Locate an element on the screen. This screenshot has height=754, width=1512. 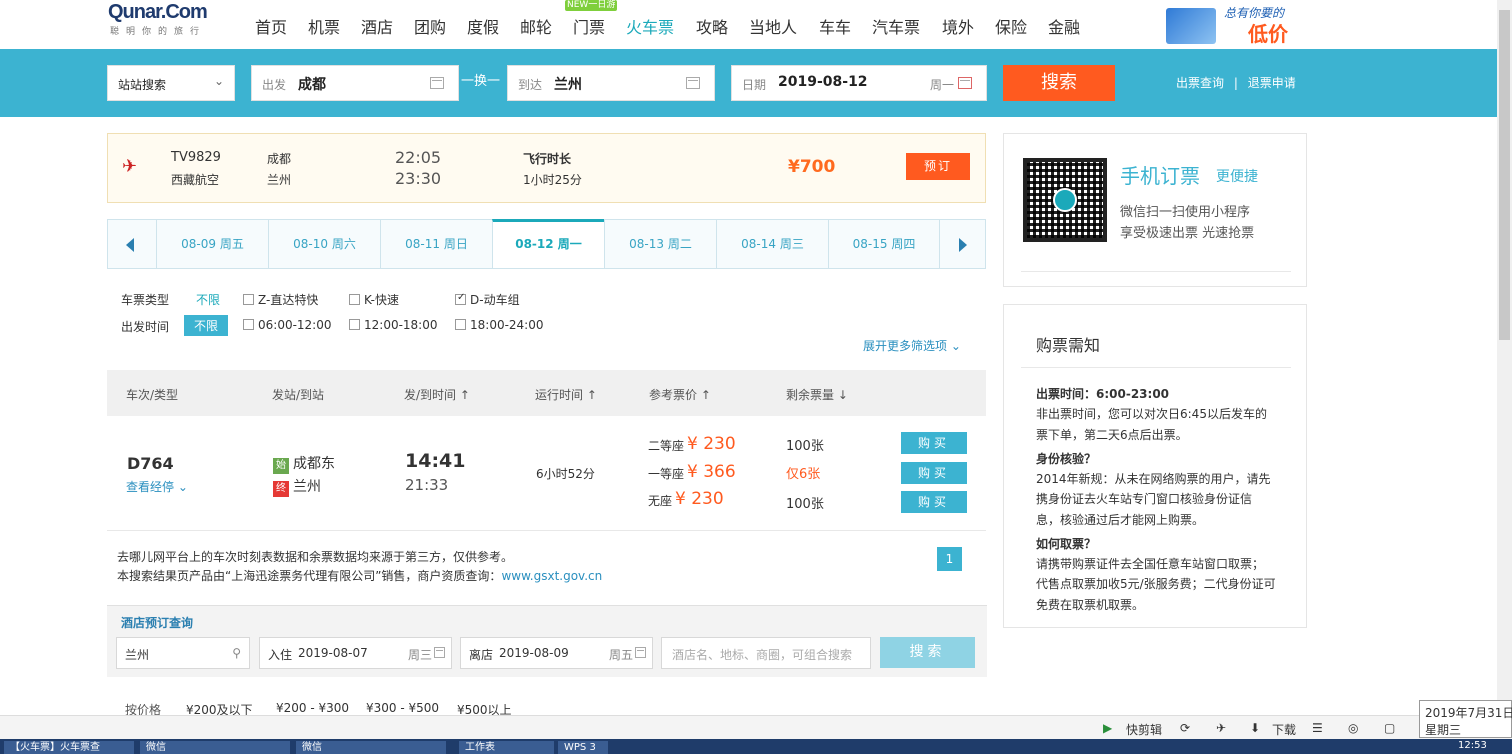
expand-more-filters-link: 展开更多筛选项 ⌄ is located at coordinates (912, 345).